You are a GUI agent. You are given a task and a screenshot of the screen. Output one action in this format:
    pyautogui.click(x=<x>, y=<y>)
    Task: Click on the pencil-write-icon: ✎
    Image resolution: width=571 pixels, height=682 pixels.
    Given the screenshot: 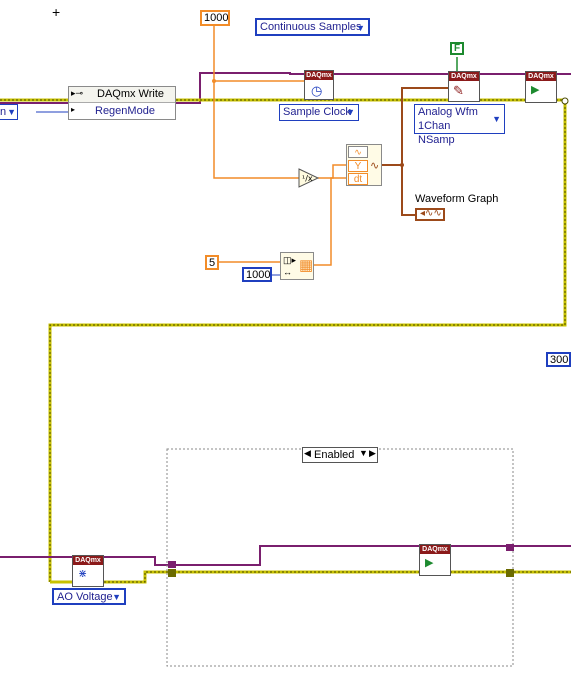 What is the action you would take?
    pyautogui.click(x=458, y=90)
    